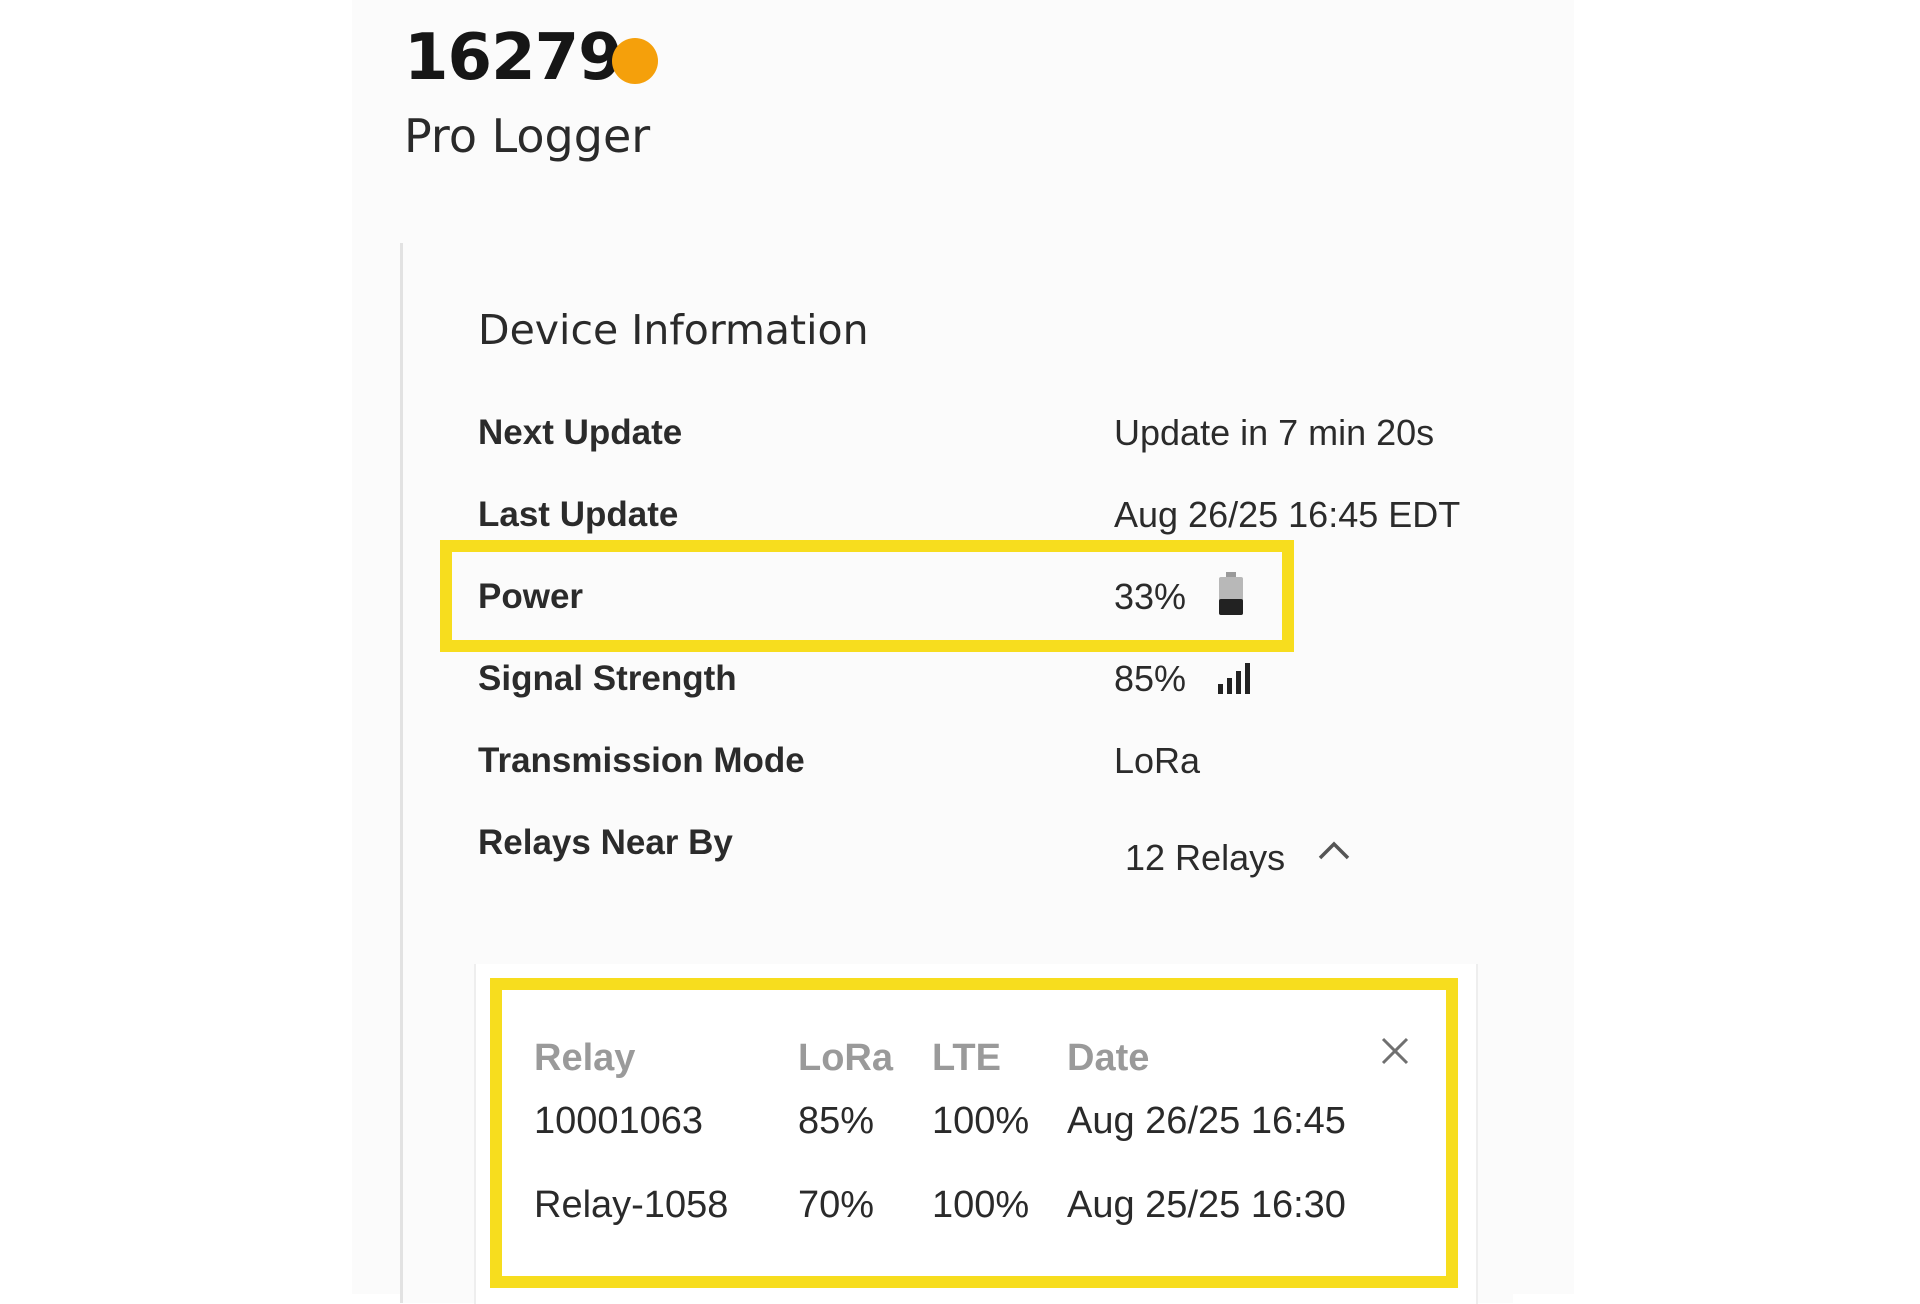  Describe the element at coordinates (1234, 678) in the screenshot. I see `signal-bars-icon` at that location.